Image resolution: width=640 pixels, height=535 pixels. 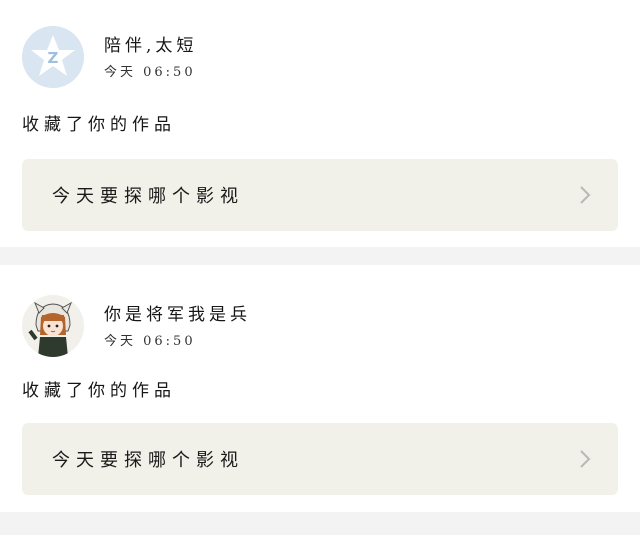 What do you see at coordinates (150, 46) in the screenshot?
I see `user-name: 陪伴,太短` at bounding box center [150, 46].